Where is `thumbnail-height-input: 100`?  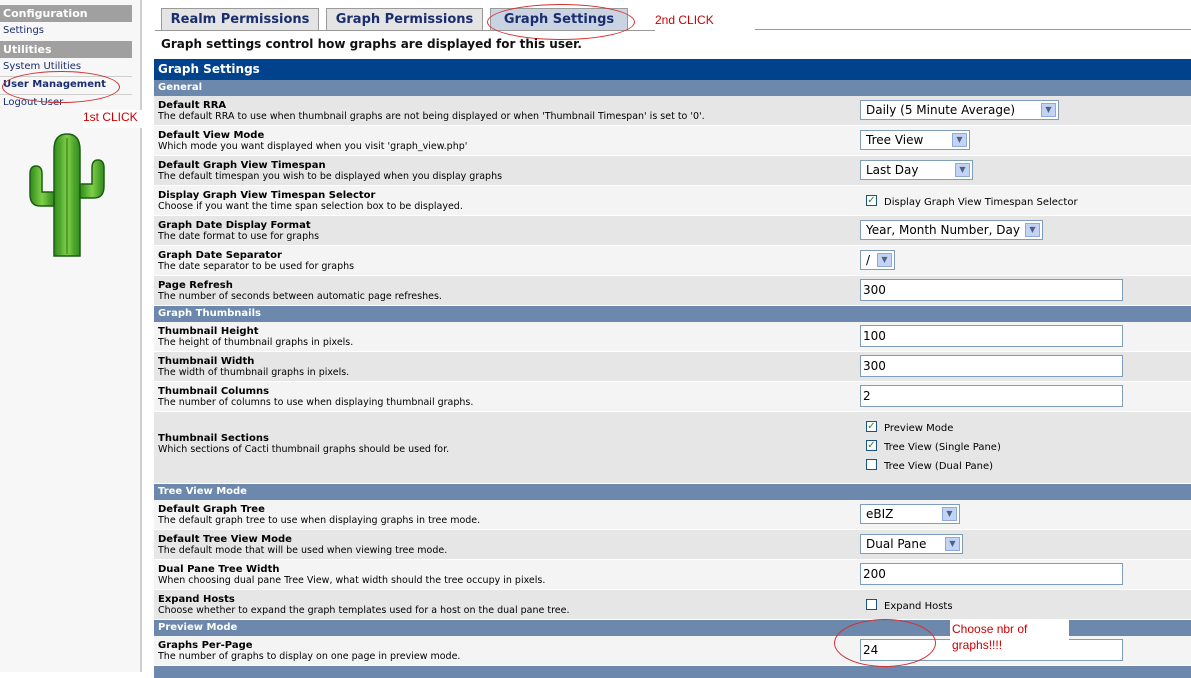
thumbnail-height-input: 100 is located at coordinates (991, 336).